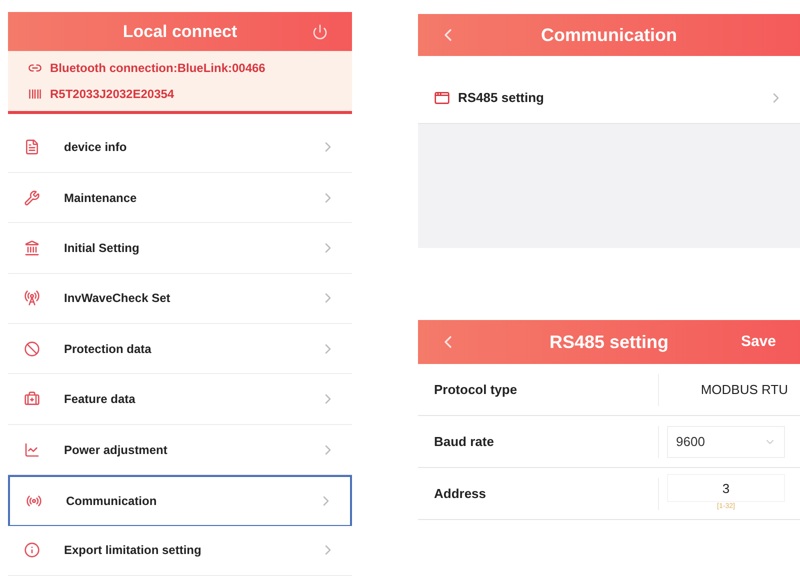 The image size is (800, 576). Describe the element at coordinates (108, 349) in the screenshot. I see `menu-label: Protection data` at that location.